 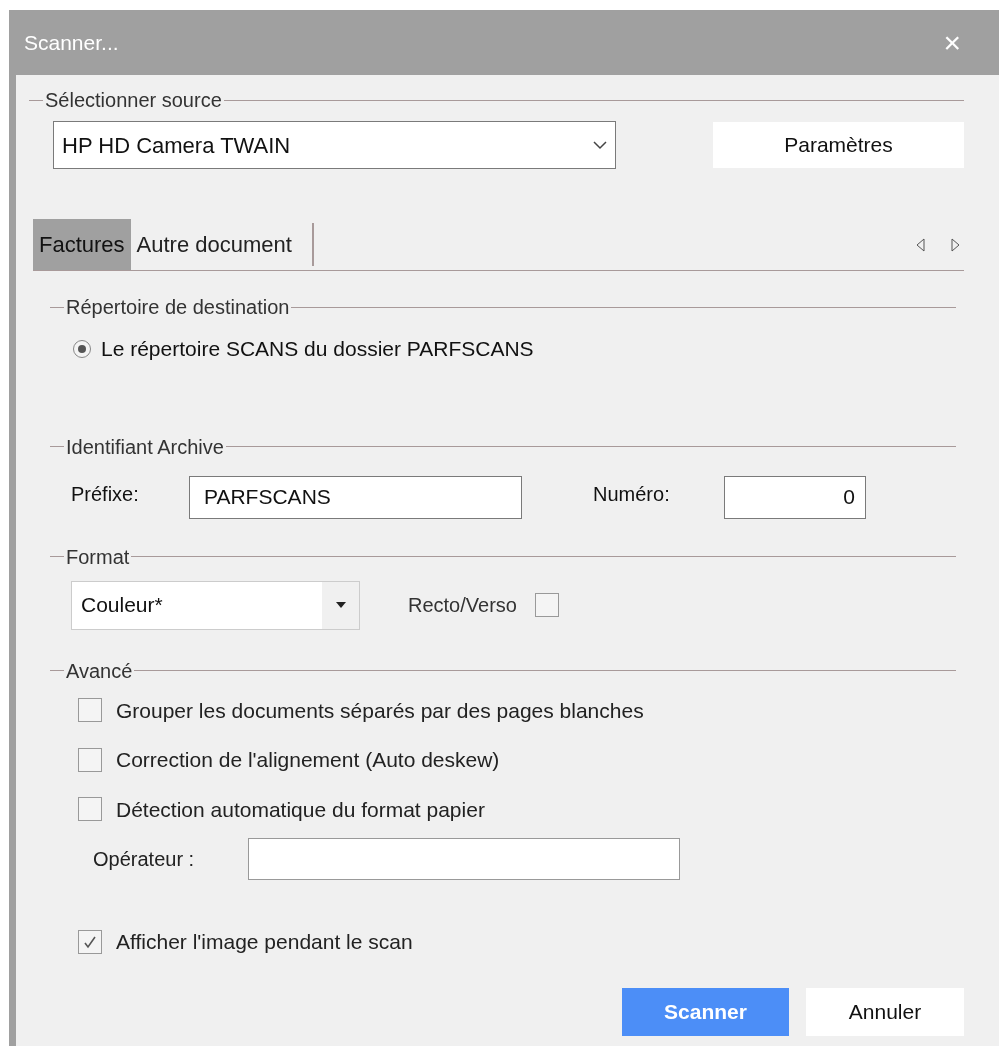 I want to click on checkbox-label: Grouper les documents séparés par des pages blanches, so click(x=380, y=710).